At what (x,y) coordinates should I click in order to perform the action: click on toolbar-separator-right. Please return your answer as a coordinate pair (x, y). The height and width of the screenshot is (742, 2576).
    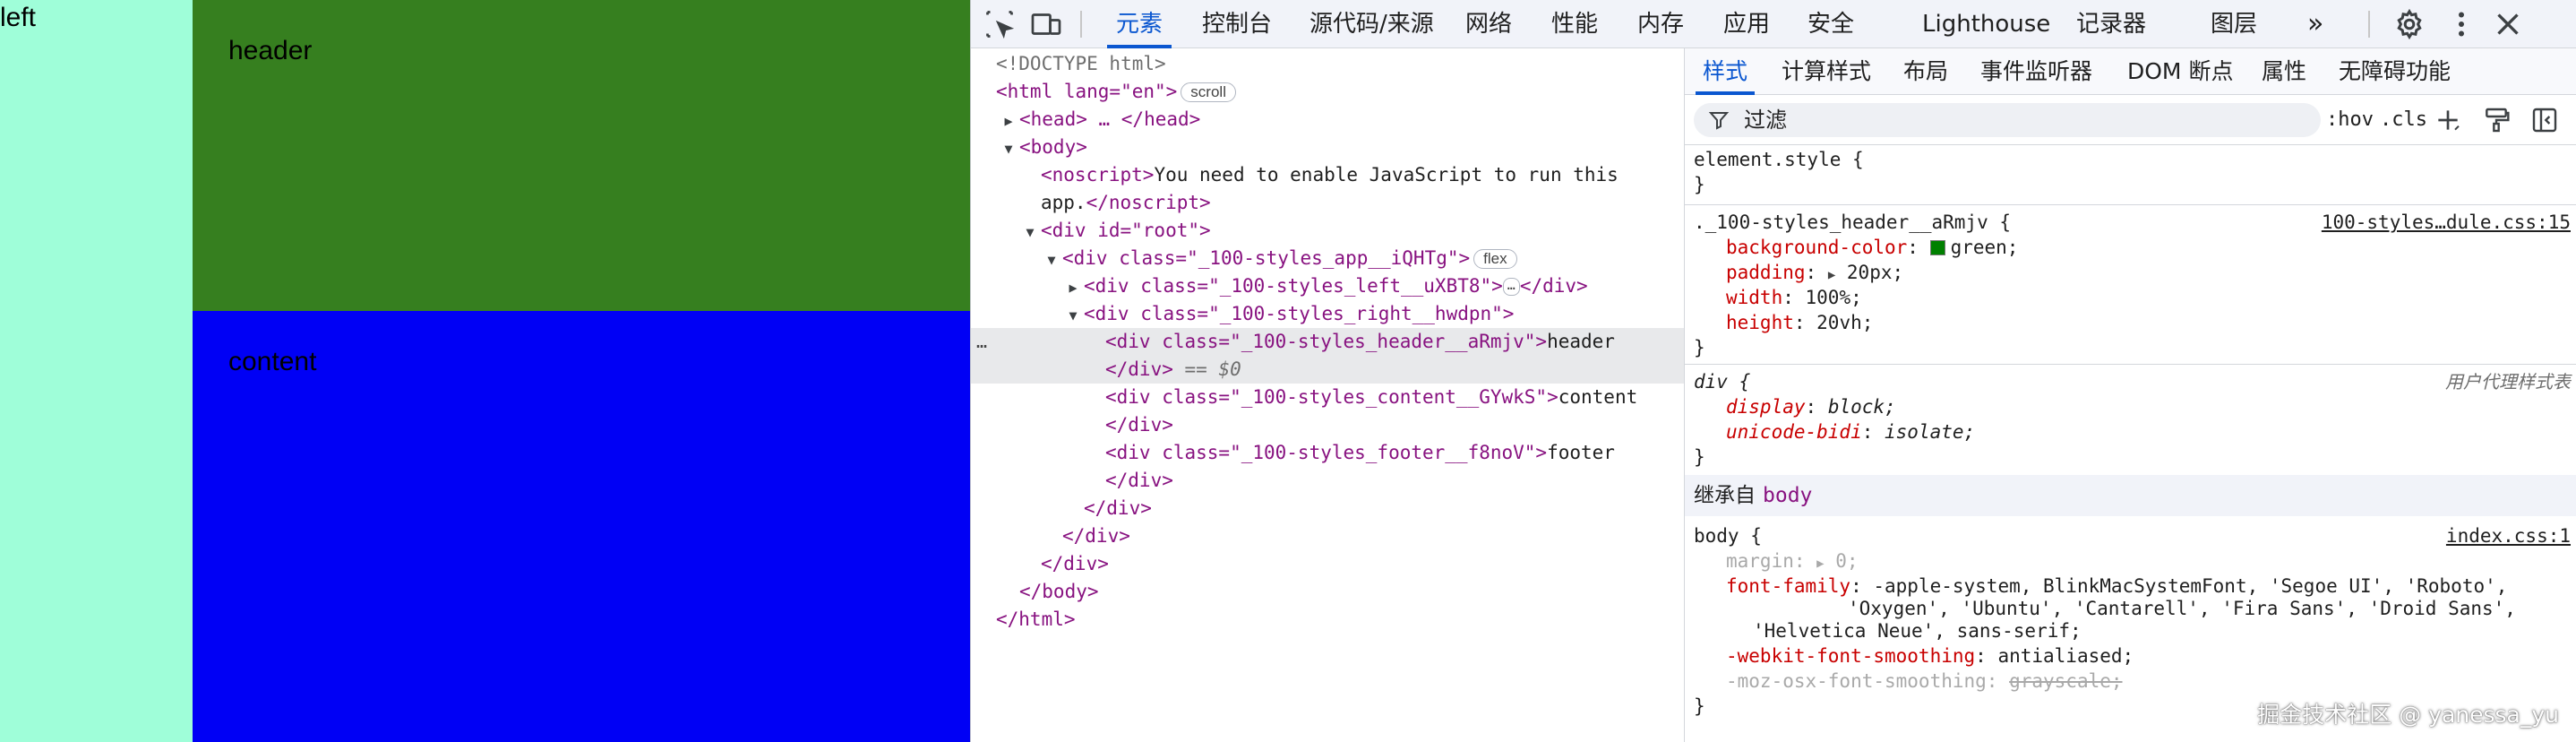
    Looking at the image, I should click on (2369, 24).